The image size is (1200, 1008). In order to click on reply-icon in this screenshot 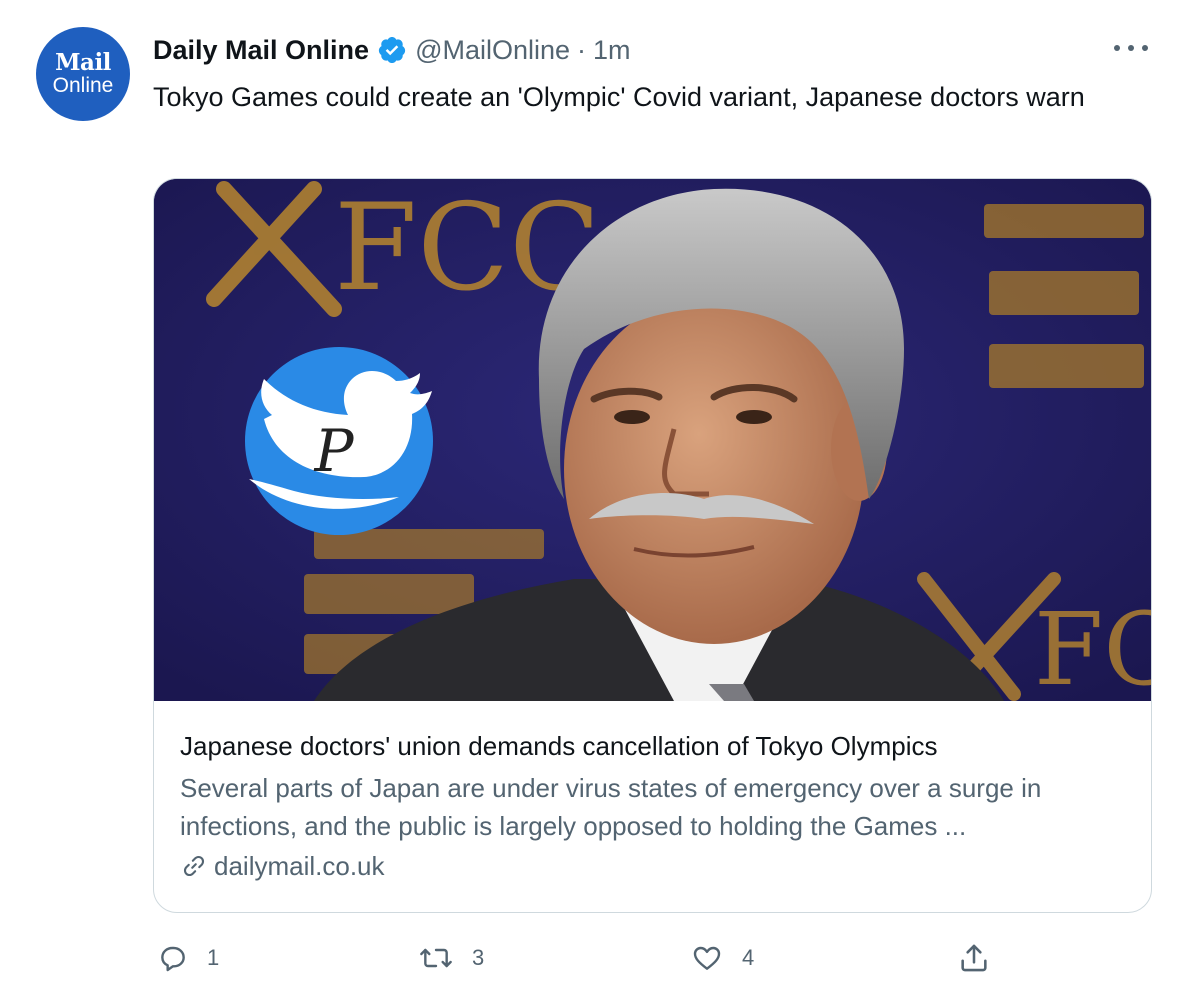, I will do `click(173, 959)`.